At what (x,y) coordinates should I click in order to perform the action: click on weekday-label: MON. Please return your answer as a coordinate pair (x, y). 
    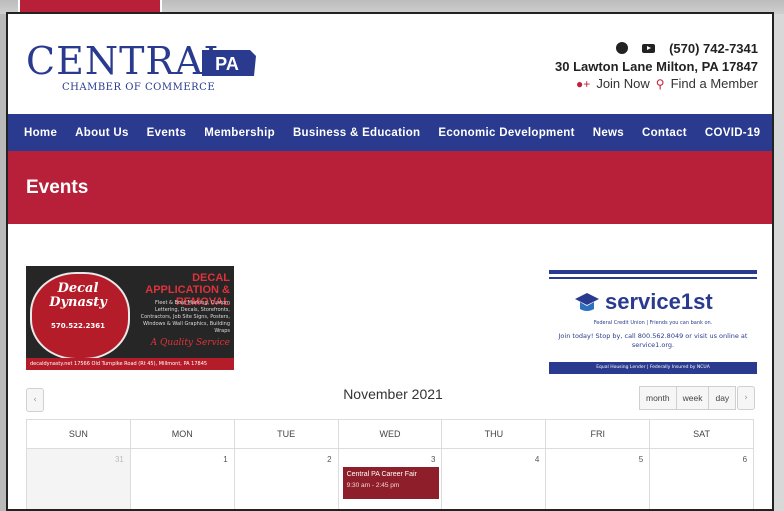
    Looking at the image, I should click on (181, 434).